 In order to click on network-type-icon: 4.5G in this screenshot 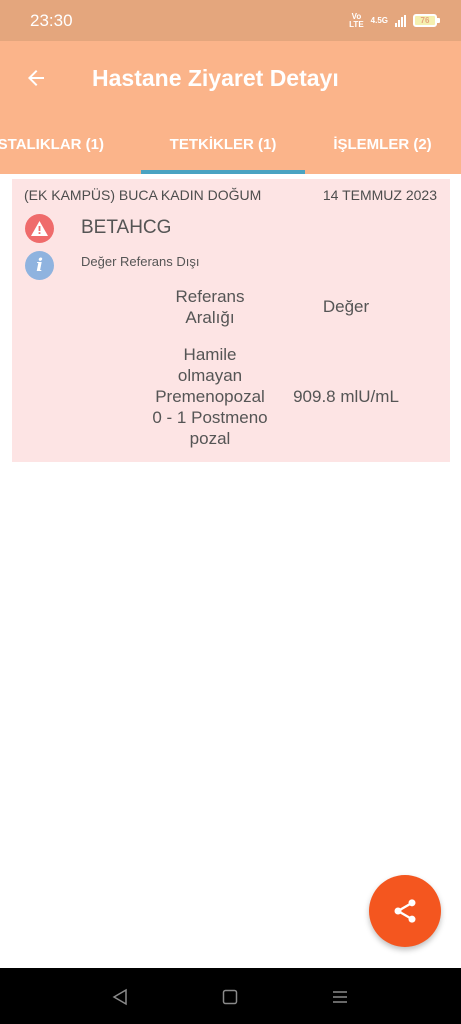, I will do `click(379, 20)`.